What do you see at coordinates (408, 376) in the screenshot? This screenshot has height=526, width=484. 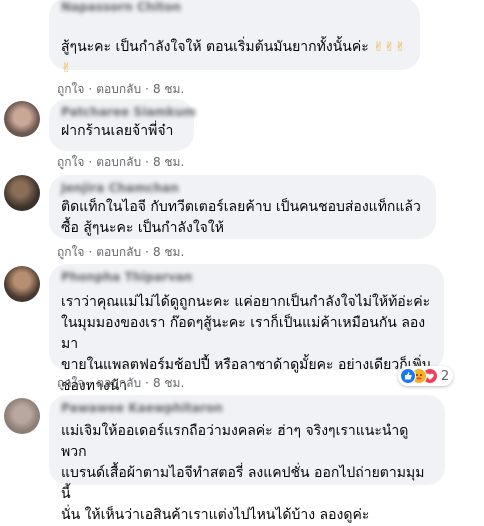 I see `thumbs-up-icon` at bounding box center [408, 376].